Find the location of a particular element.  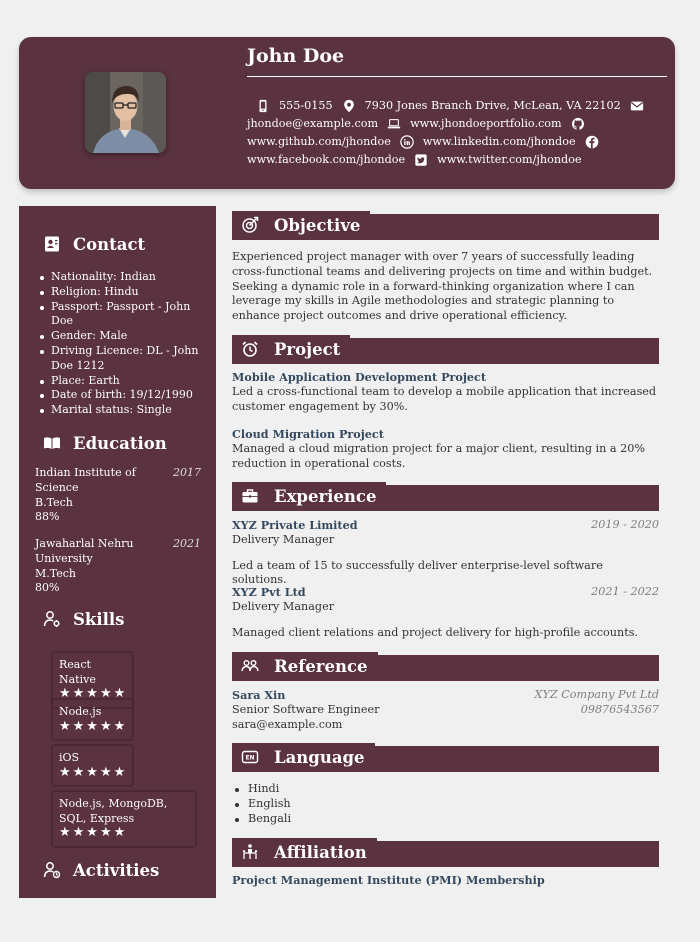

skill-name: React Native is located at coordinates (77, 672).